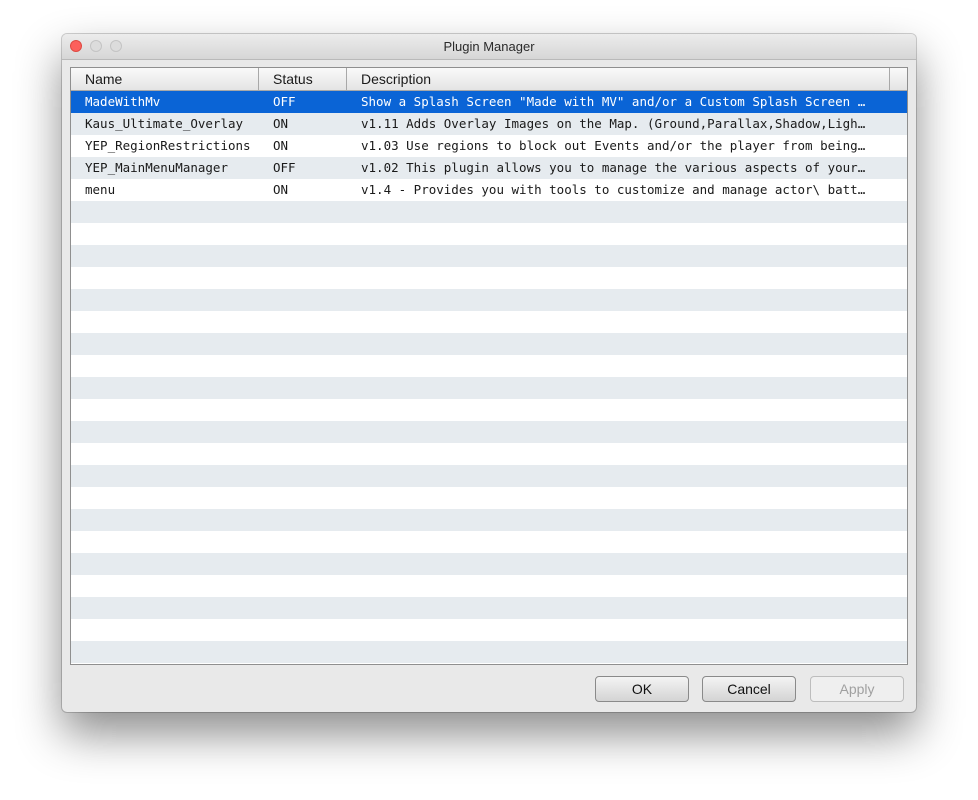 This screenshot has width=978, height=800. Describe the element at coordinates (168, 145) in the screenshot. I see `plugin-name-cell: YEP_RegionRestrictions` at that location.